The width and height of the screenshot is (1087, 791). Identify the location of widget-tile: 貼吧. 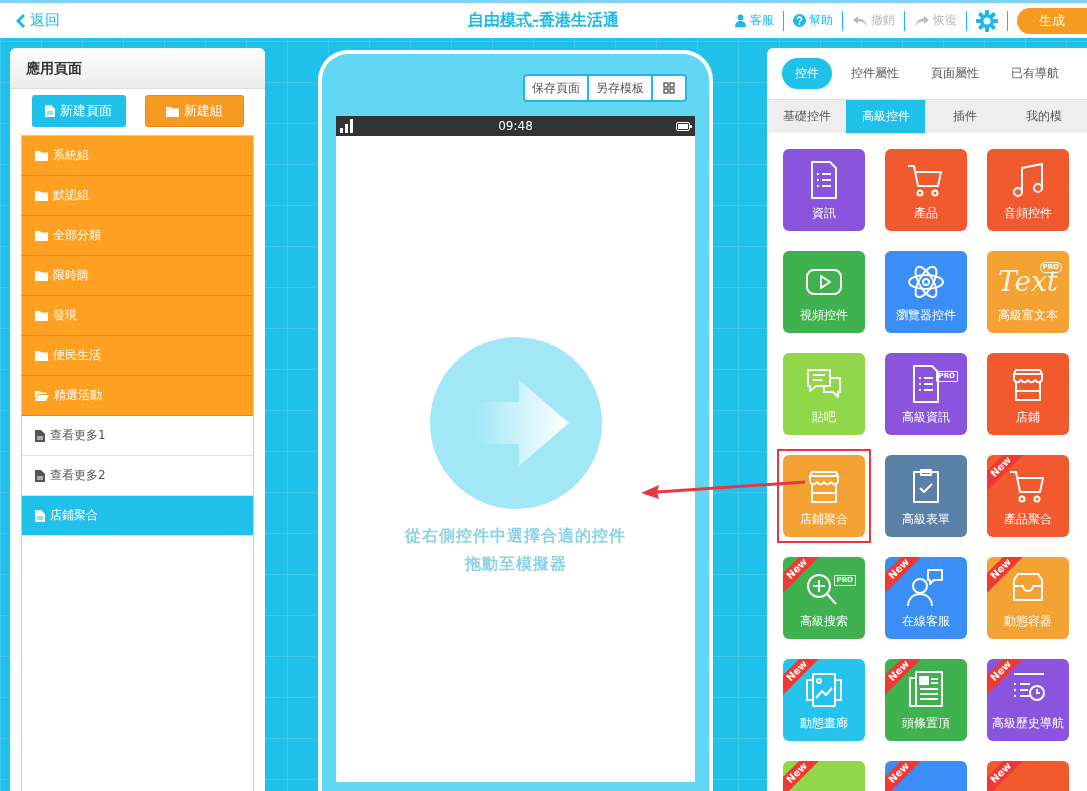
(824, 394).